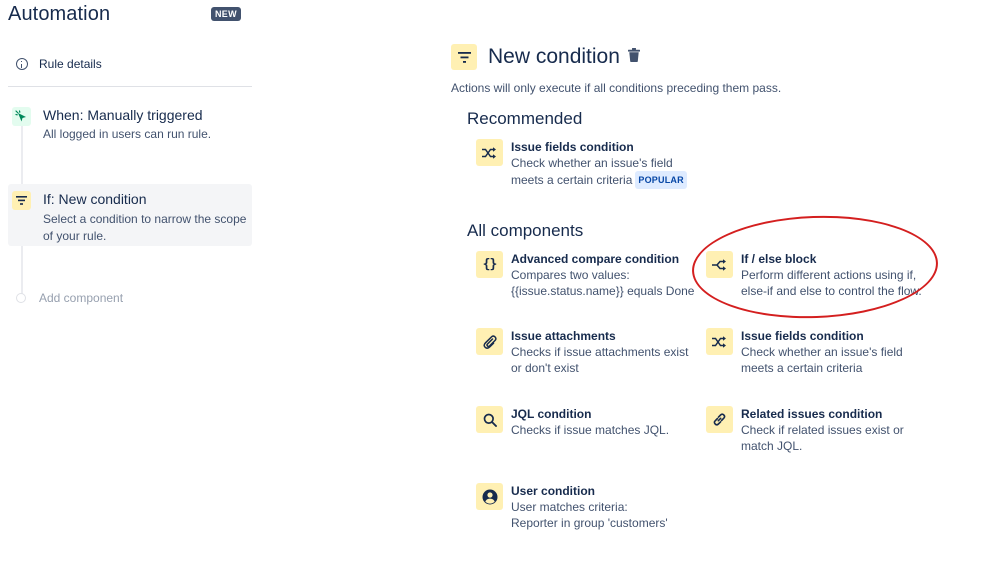 This screenshot has width=999, height=566. I want to click on add-component-button: Add component, so click(69, 298).